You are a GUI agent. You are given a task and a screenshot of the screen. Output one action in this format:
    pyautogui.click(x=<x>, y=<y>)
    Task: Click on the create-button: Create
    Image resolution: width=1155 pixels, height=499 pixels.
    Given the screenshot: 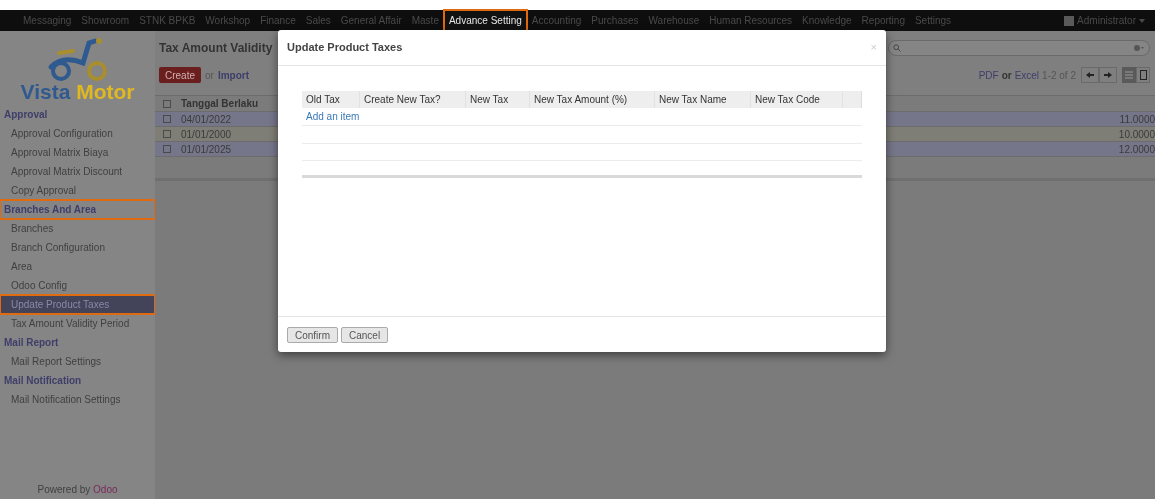 What is the action you would take?
    pyautogui.click(x=180, y=75)
    